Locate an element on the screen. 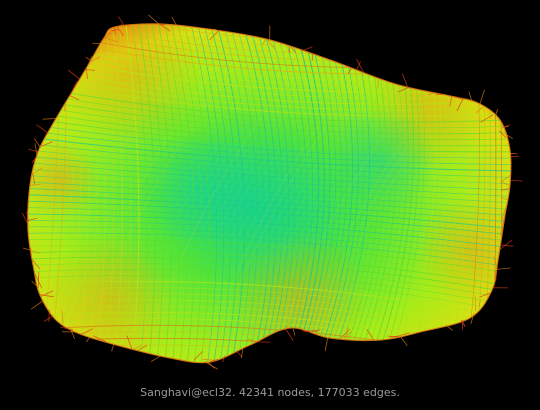  color-blotch is located at coordinates (130, 84).